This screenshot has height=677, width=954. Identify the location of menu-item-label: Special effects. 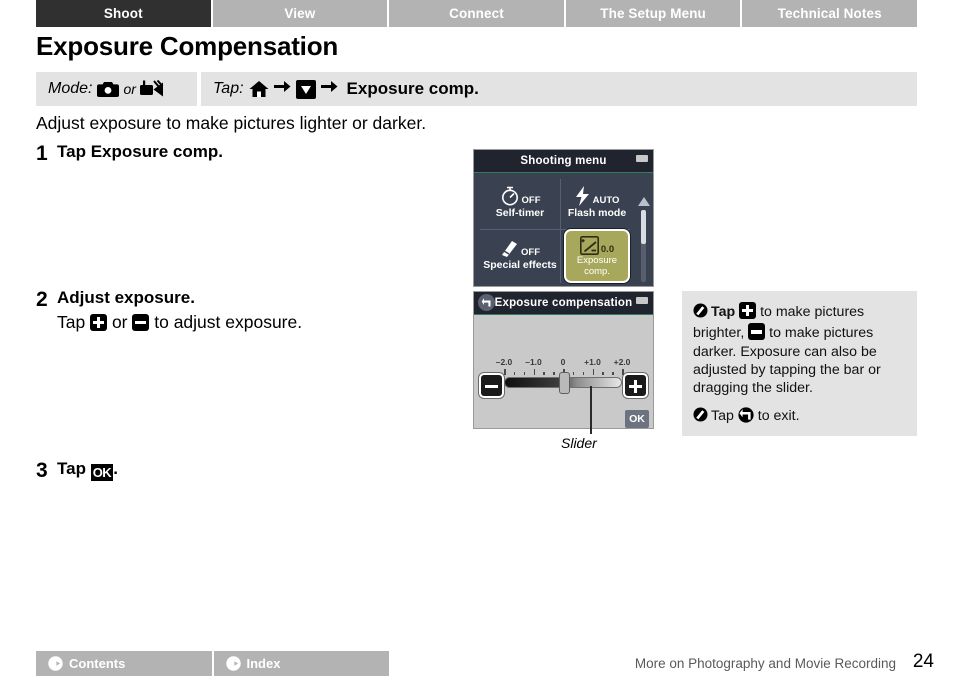
(520, 264).